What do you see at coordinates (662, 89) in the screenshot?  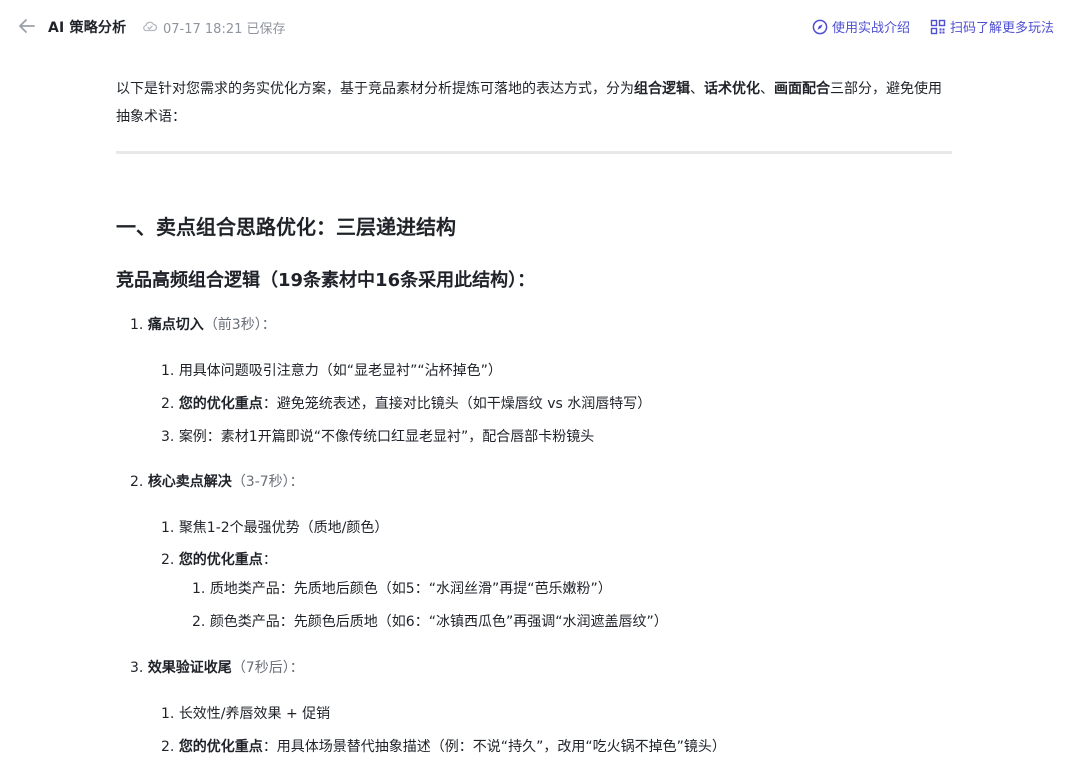 I see `keyword-combo-logic: 组合逻辑` at bounding box center [662, 89].